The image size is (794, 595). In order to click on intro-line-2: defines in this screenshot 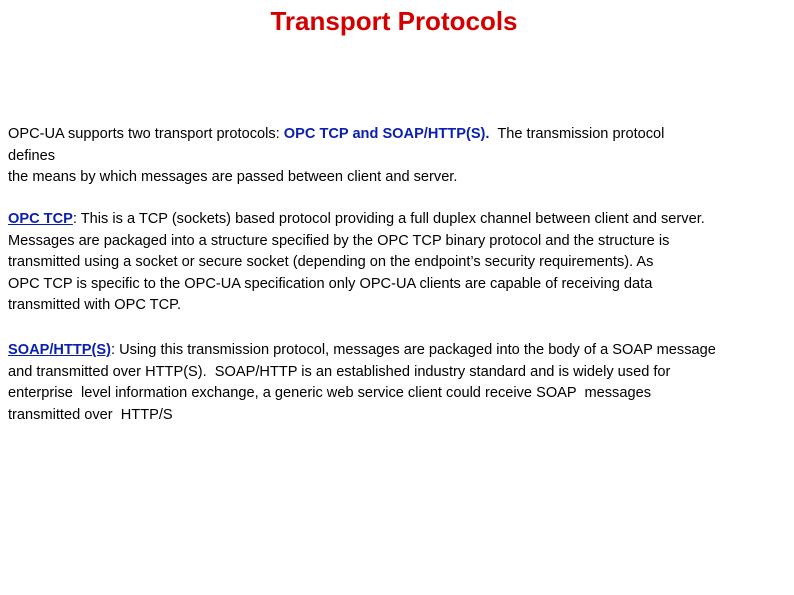, I will do `click(32, 155)`.